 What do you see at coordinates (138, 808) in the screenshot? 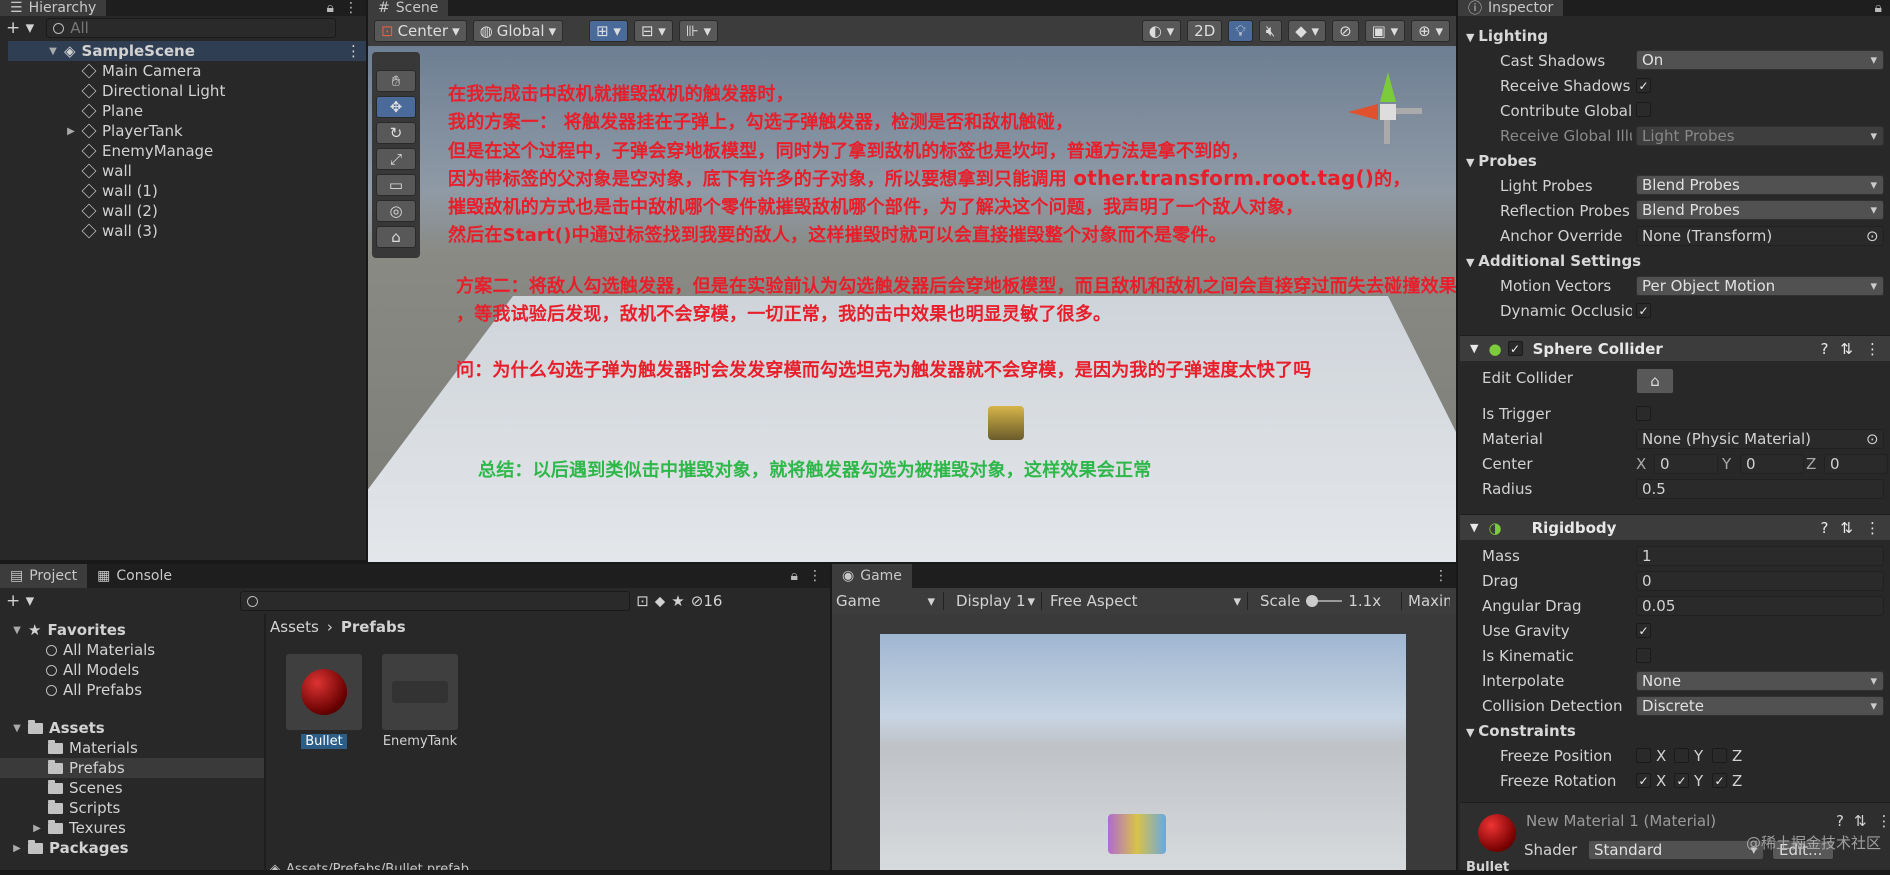
I see `asset-folder: Scripts` at bounding box center [138, 808].